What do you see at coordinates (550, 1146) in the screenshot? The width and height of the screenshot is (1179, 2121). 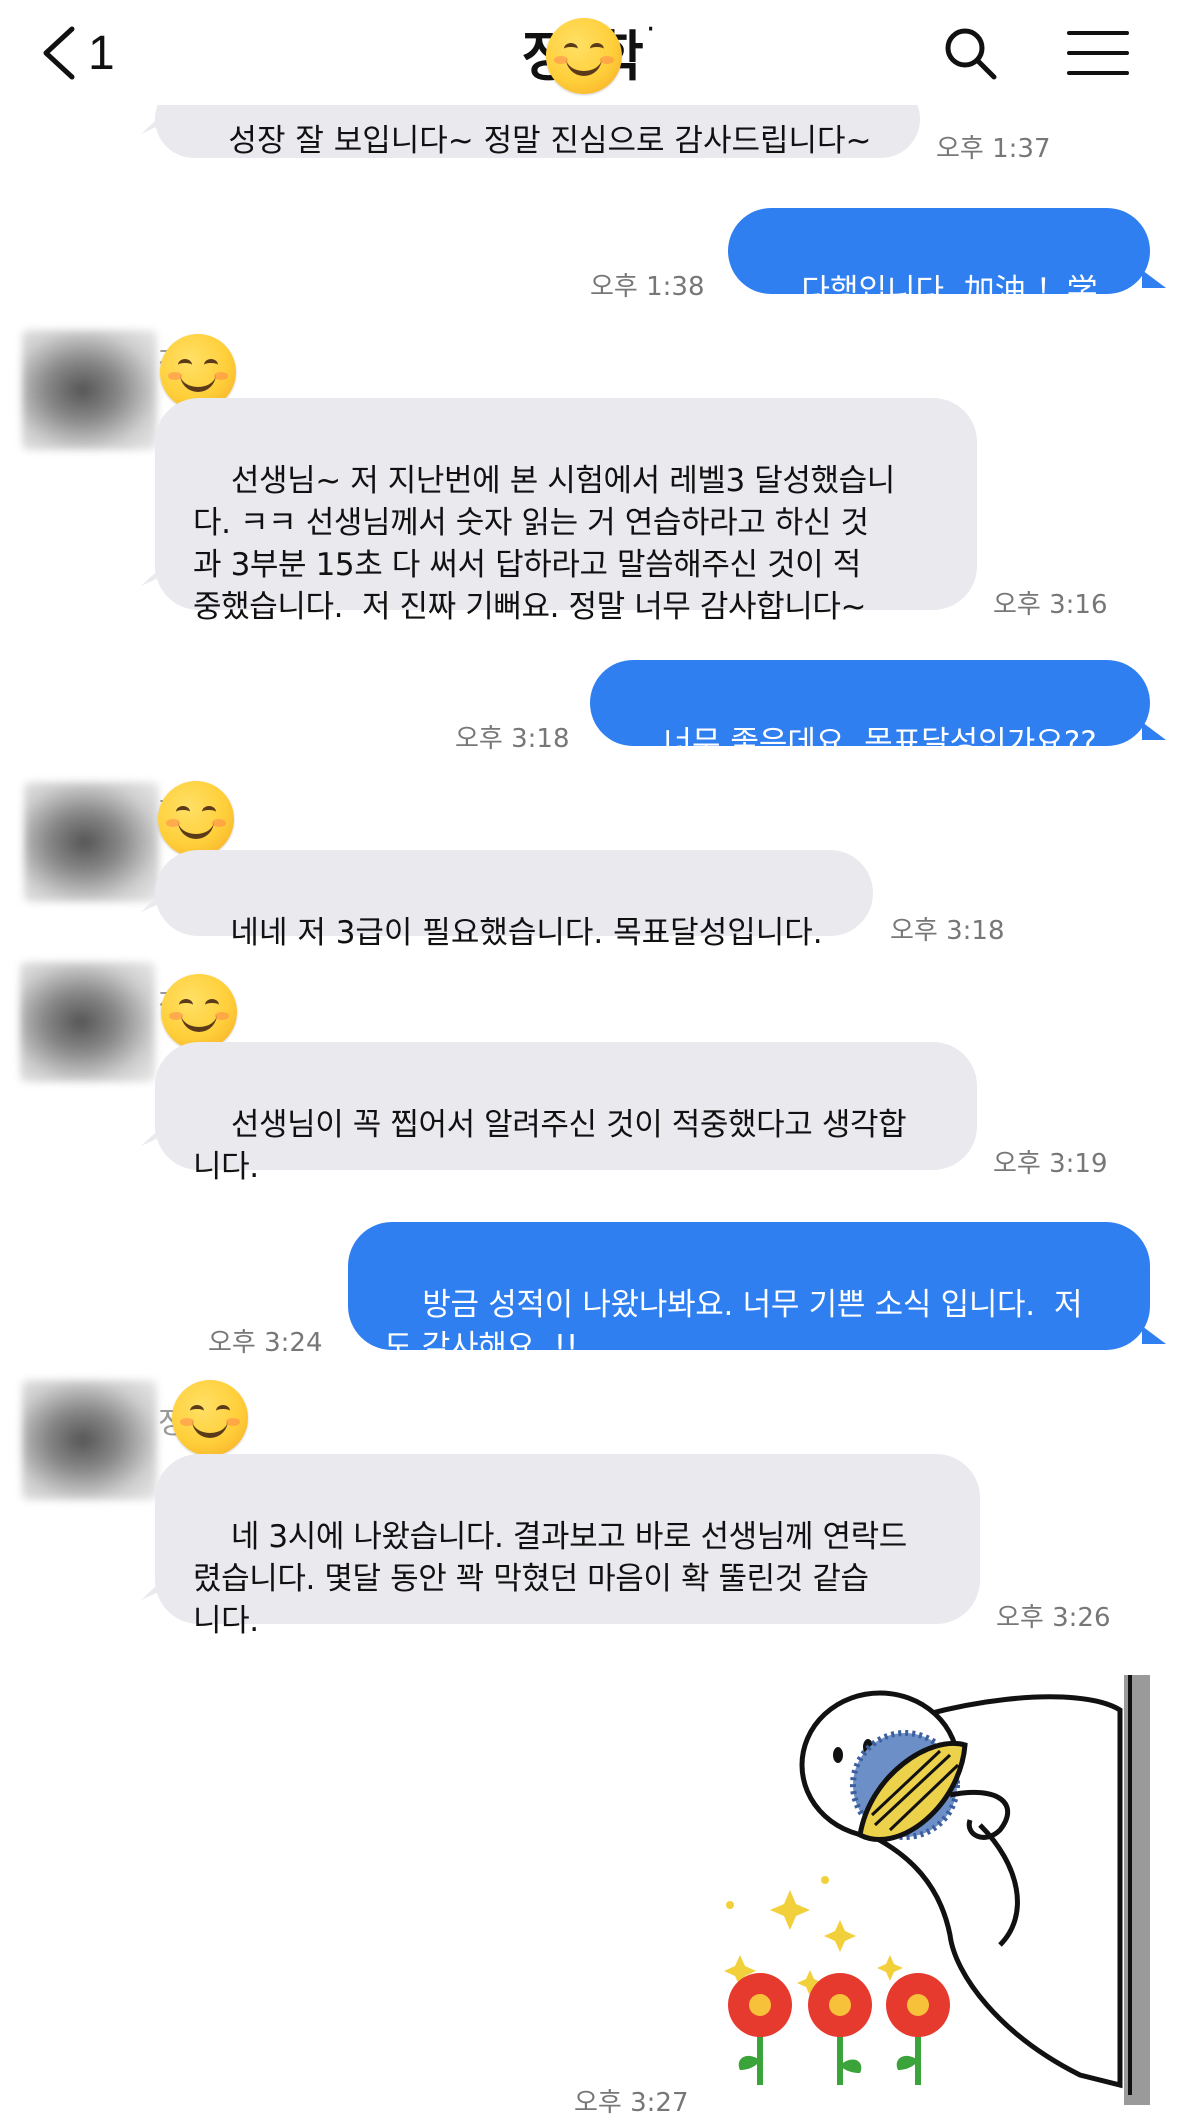 I see `message-text: 선생님이 꼭 찝어서 알려주신 것이 적중했다고 생각합 니다.` at bounding box center [550, 1146].